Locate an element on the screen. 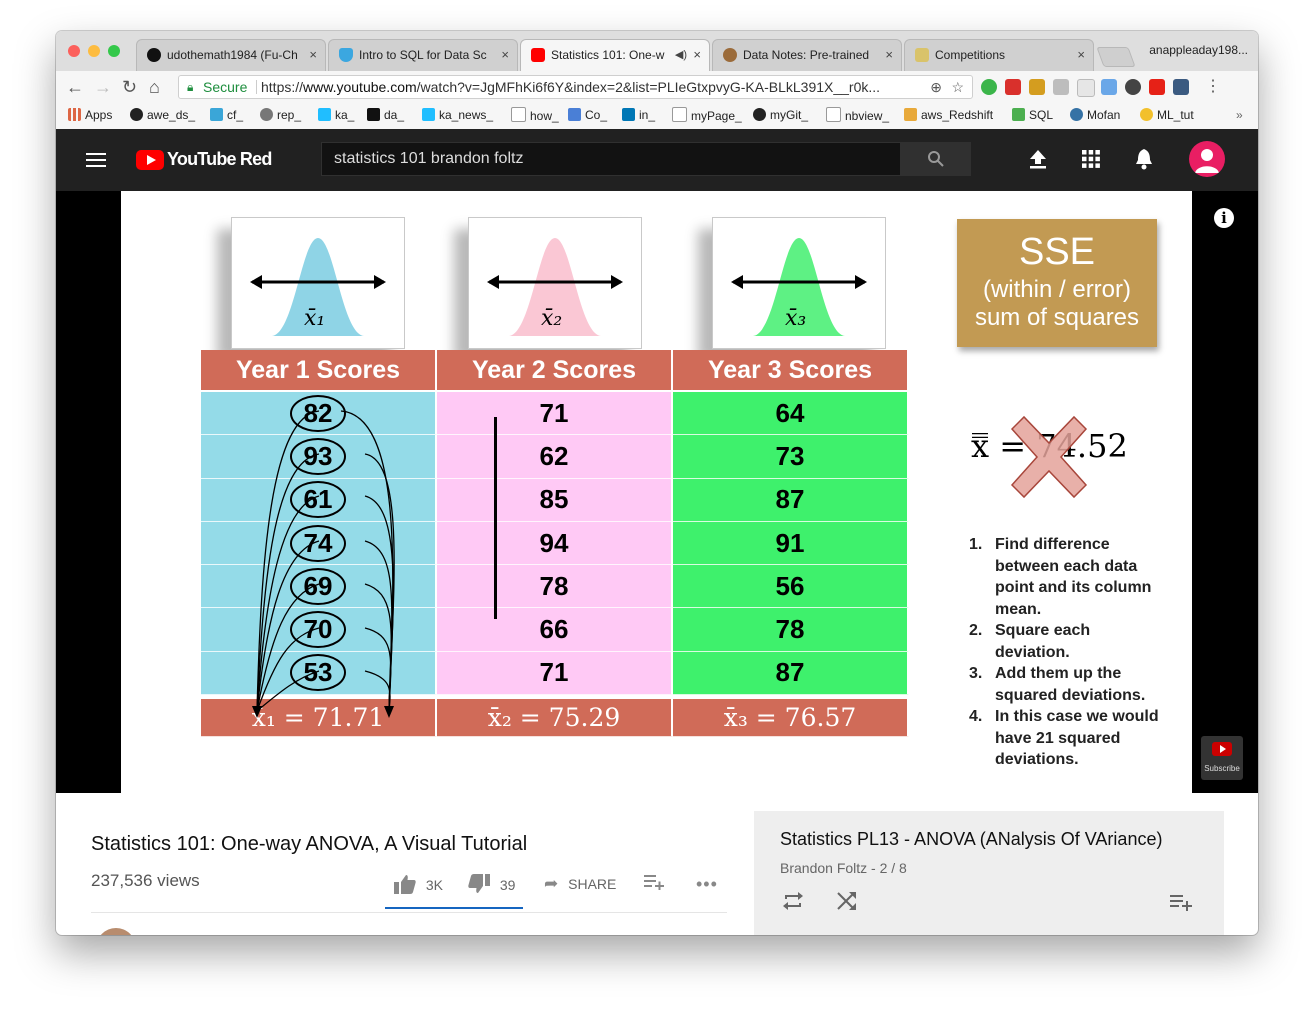  chrome-menu-icon: ⋮ is located at coordinates (1213, 86).